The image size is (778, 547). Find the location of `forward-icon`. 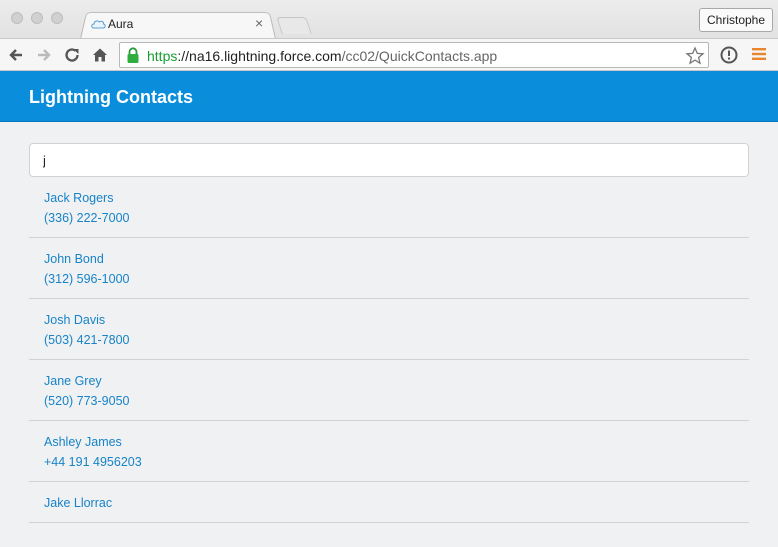

forward-icon is located at coordinates (44, 55).